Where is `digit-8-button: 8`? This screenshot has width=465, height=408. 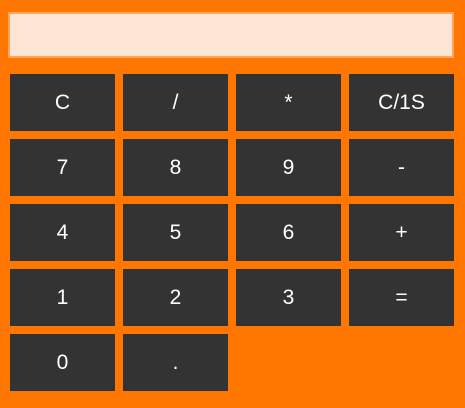
digit-8-button: 8 is located at coordinates (175, 167).